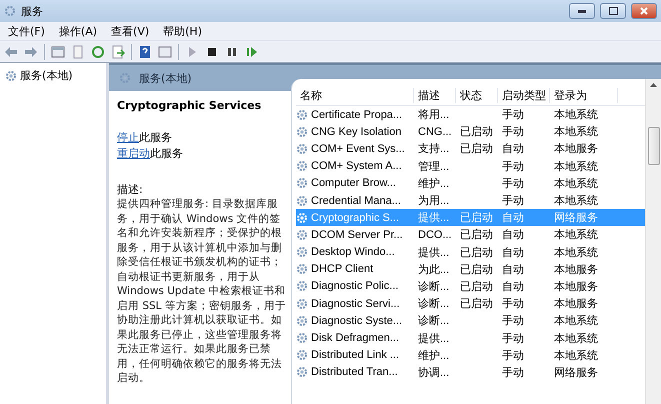 The height and width of the screenshot is (404, 661). What do you see at coordinates (435, 95) in the screenshot?
I see `column-header: 描述` at bounding box center [435, 95].